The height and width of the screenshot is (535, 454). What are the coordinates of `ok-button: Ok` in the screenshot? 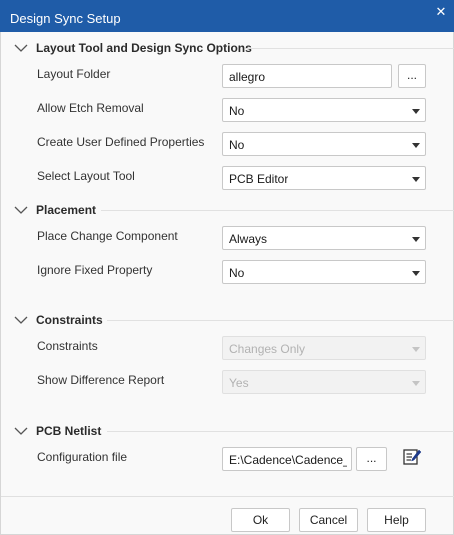 It's located at (260, 520).